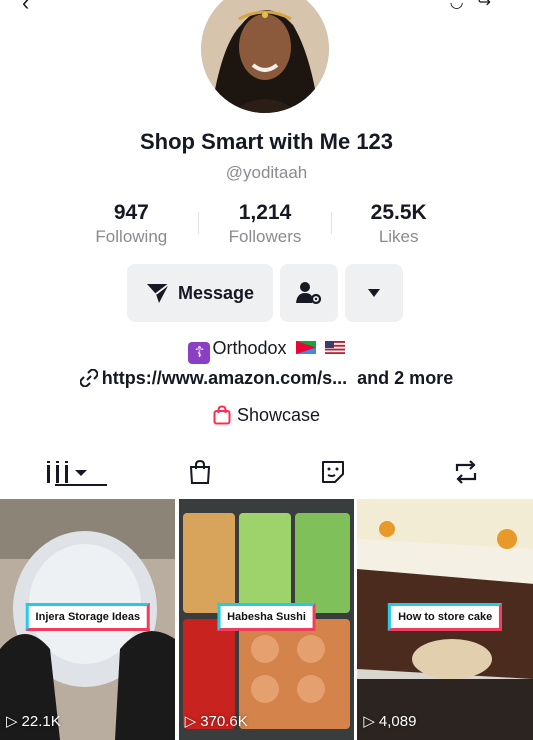 The width and height of the screenshot is (533, 740). What do you see at coordinates (265, 212) in the screenshot?
I see `followers-count: 1,214` at bounding box center [265, 212].